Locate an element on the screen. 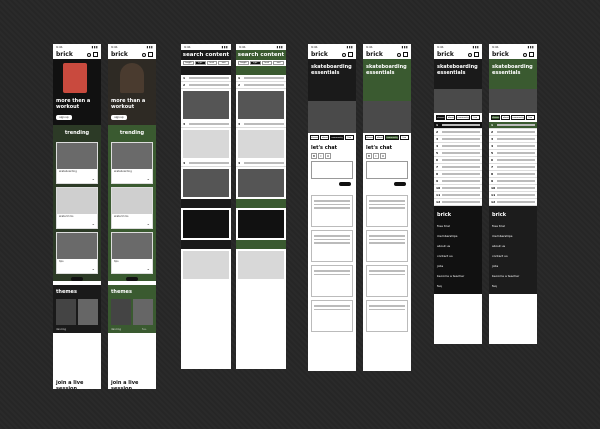  content-card: skate tricks ⌄ is located at coordinates (77, 208).